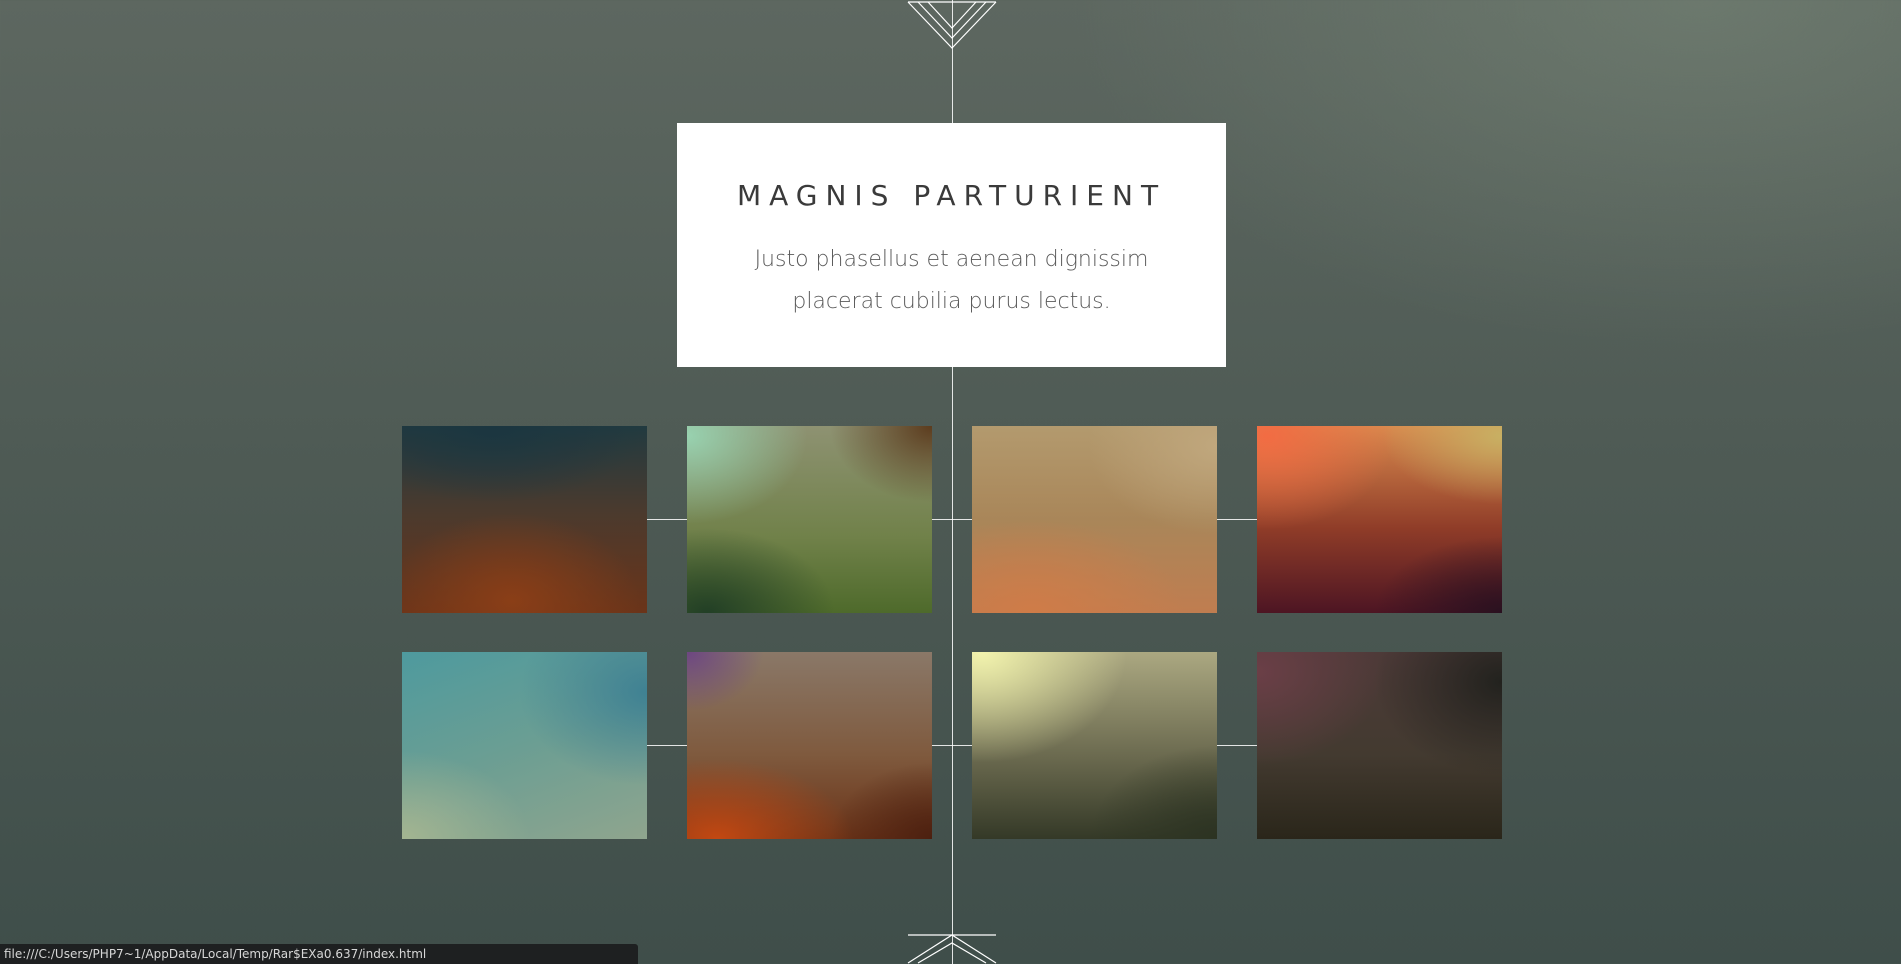  I want to click on gradient-tile-coral-plum, so click(1379, 519).